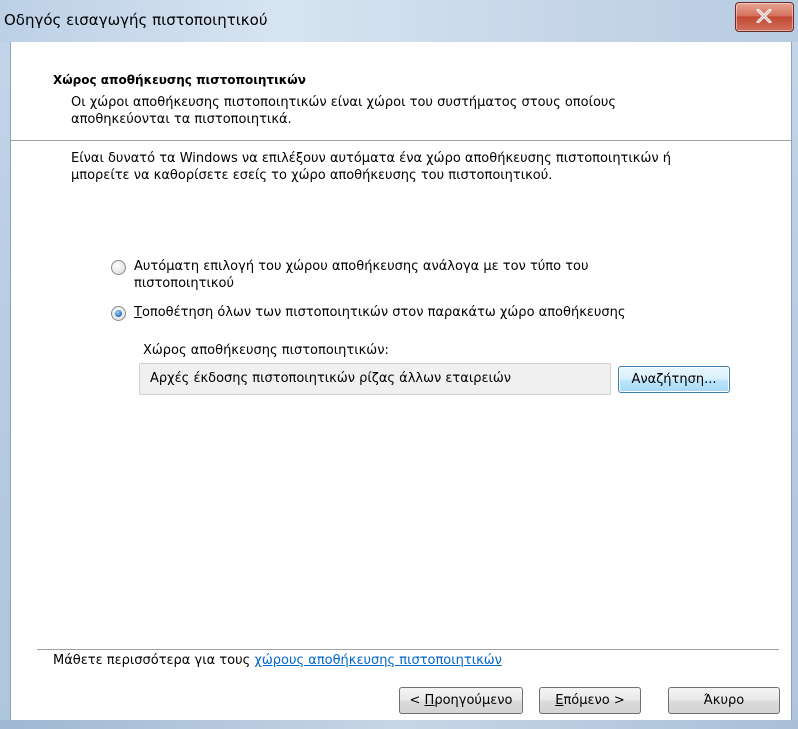 Image resolution: width=798 pixels, height=729 pixels. I want to click on taskbar-strip, so click(399, 724).